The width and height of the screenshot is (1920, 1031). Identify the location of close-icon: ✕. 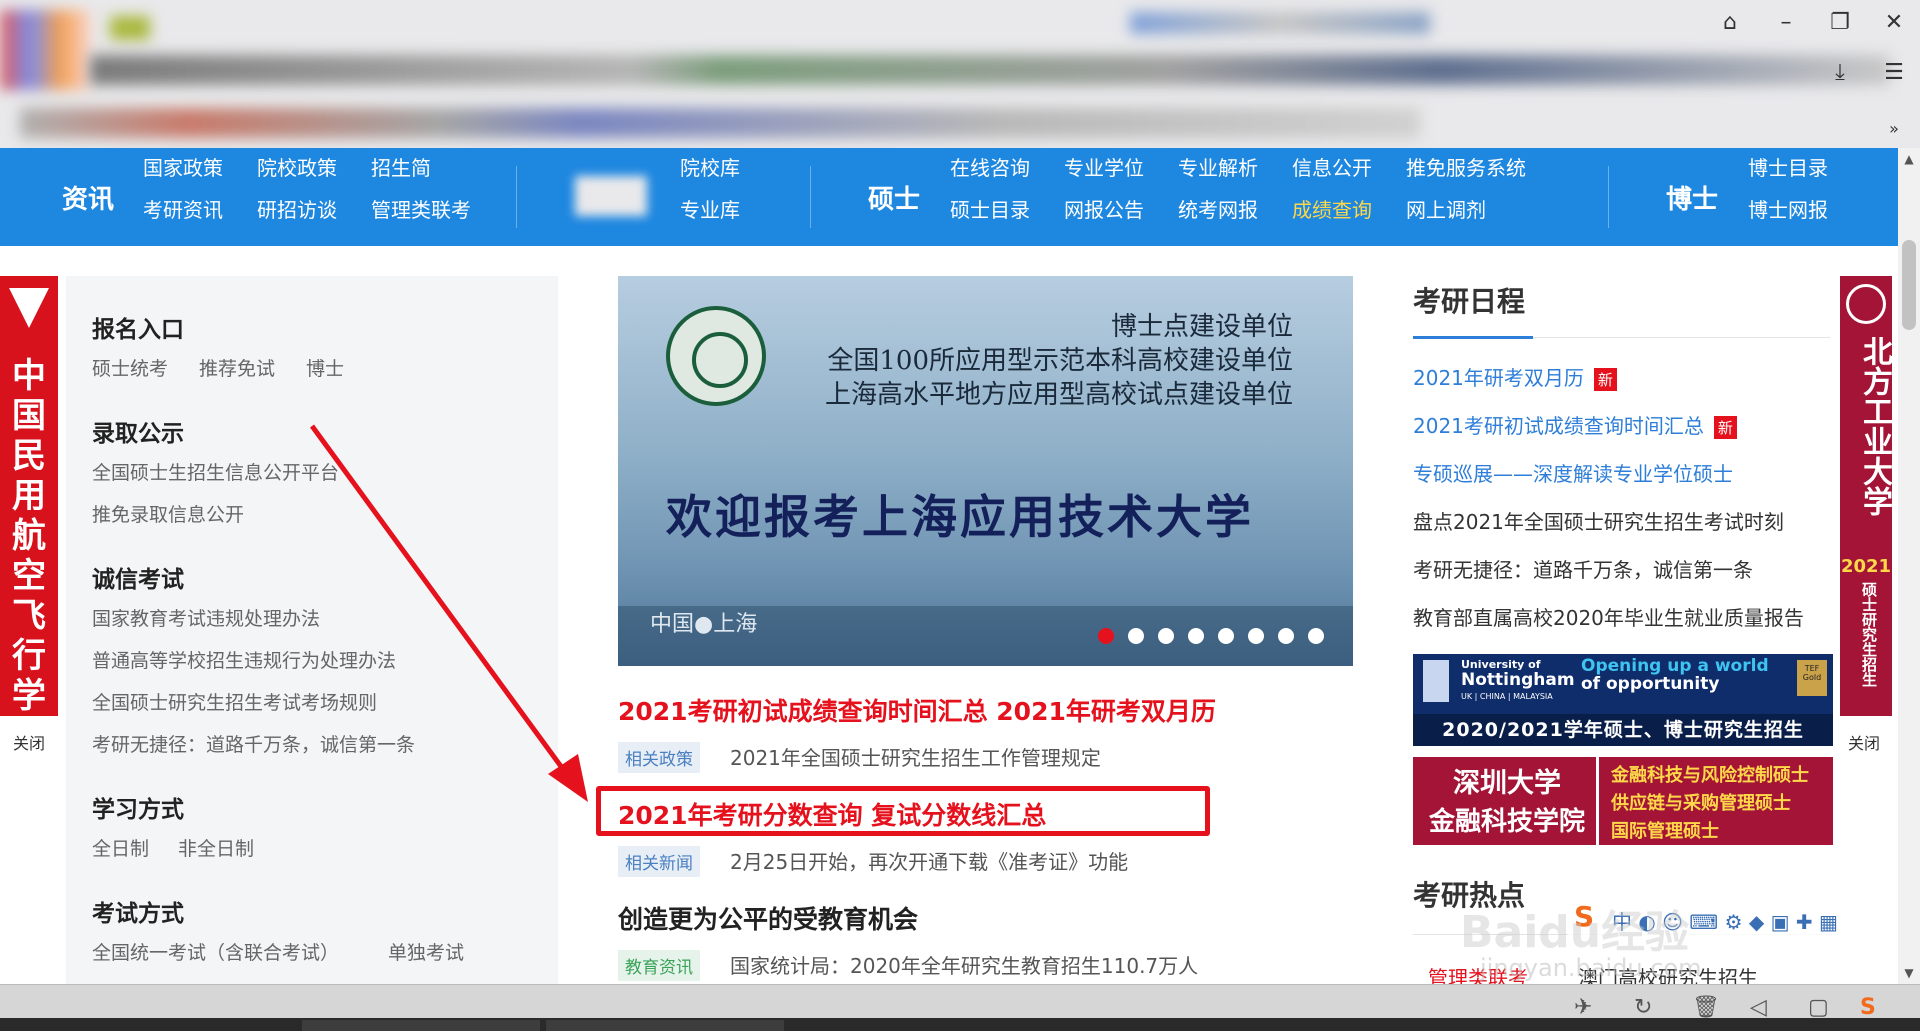
(1894, 23).